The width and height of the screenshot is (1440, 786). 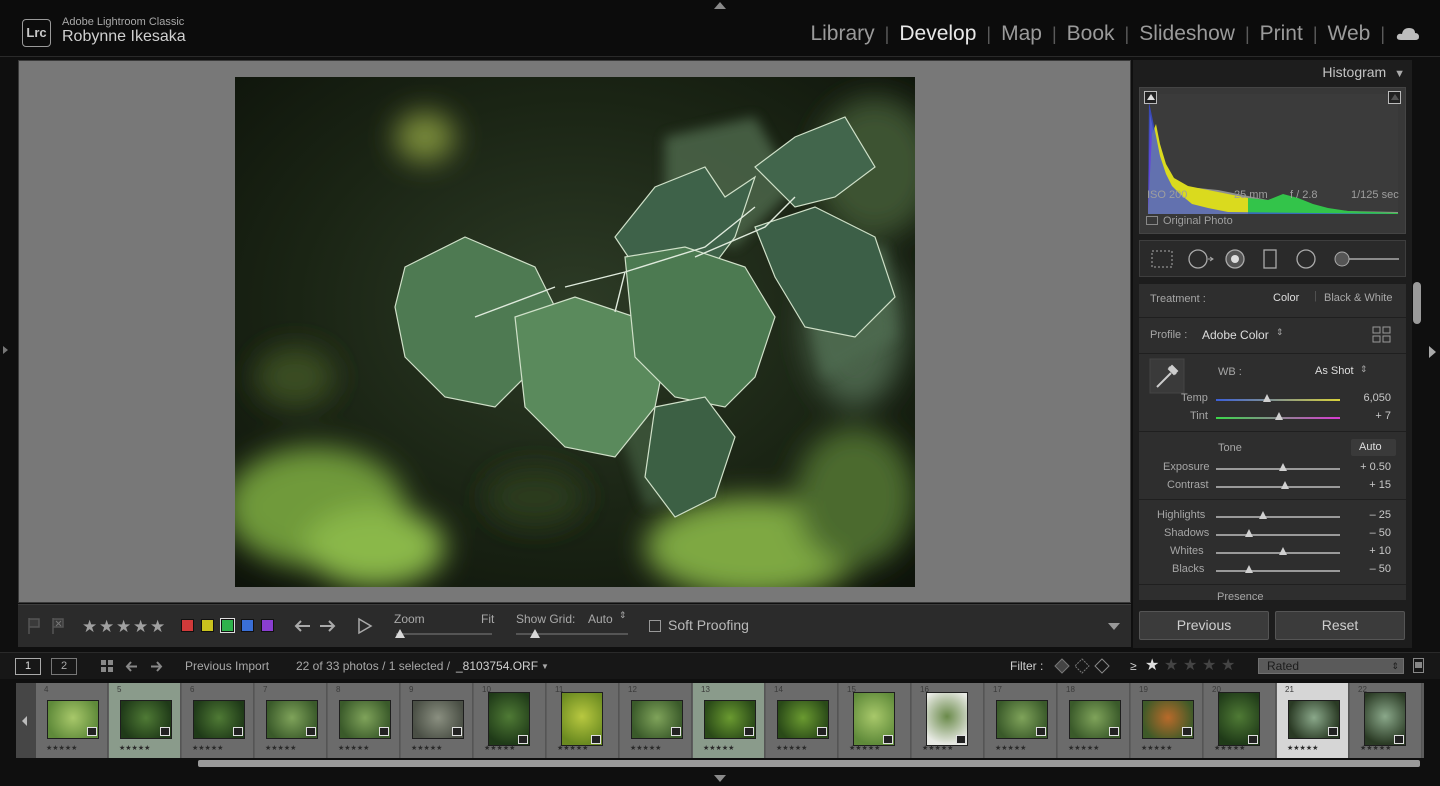 What do you see at coordinates (1235, 259) in the screenshot?
I see `red-eye-icon` at bounding box center [1235, 259].